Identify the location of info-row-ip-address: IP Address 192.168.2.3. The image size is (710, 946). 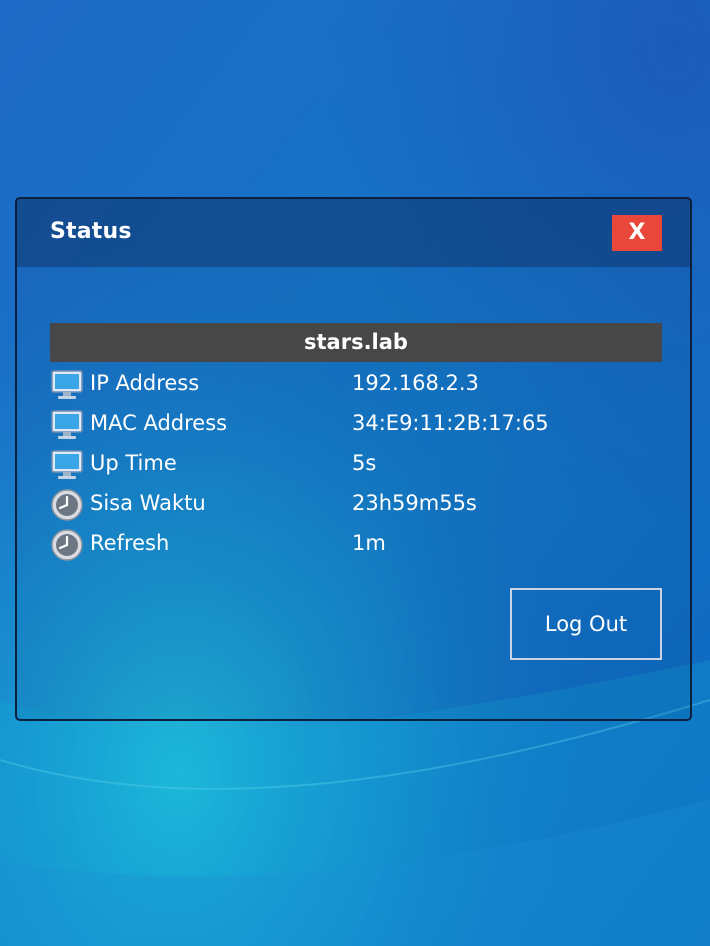
(356, 385).